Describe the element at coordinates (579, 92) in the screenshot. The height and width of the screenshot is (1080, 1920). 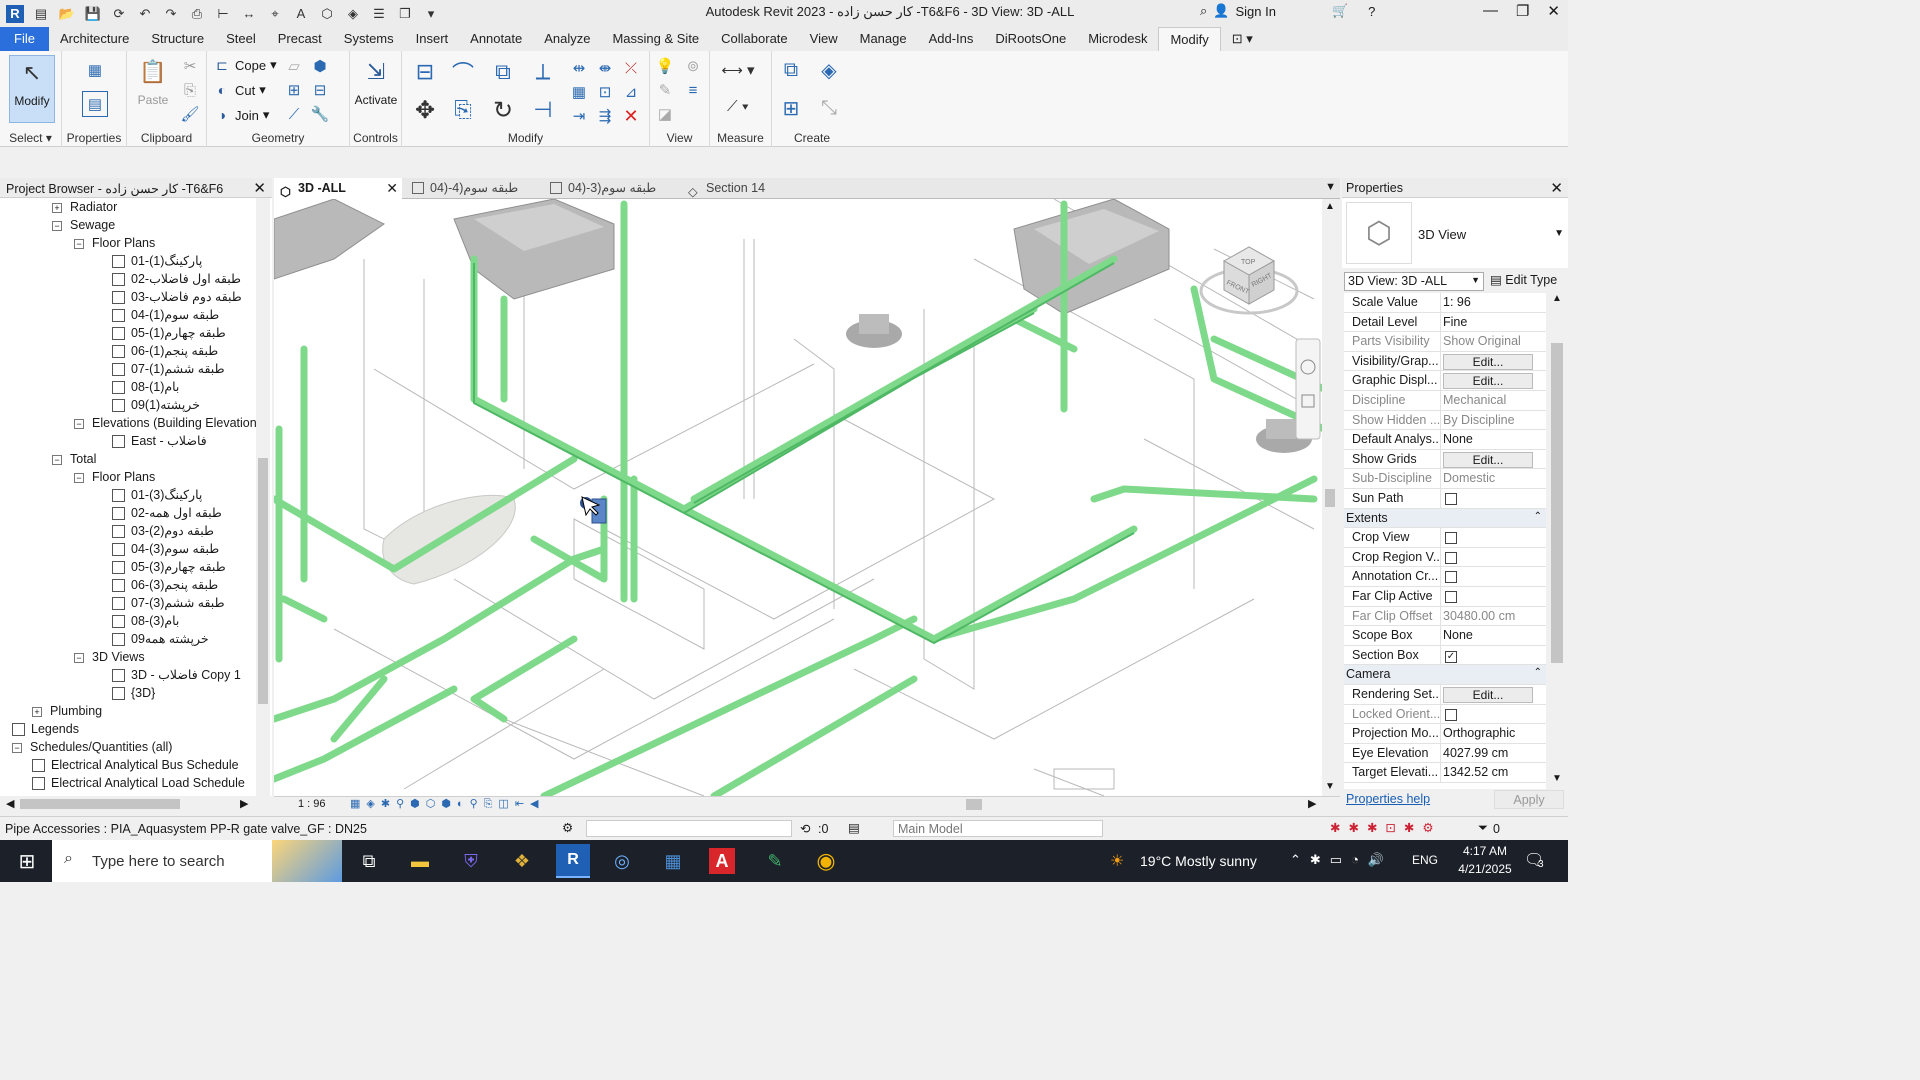
I see `array-icon: ▦` at that location.